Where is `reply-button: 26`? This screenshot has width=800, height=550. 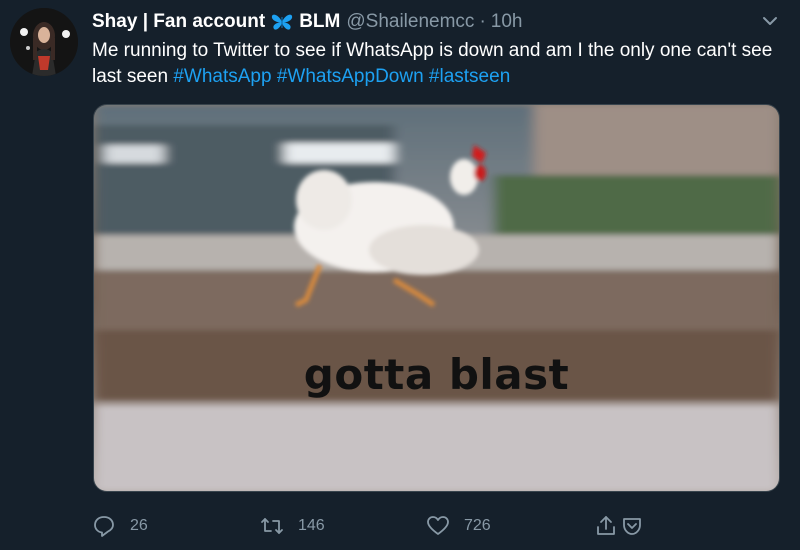 reply-button: 26 is located at coordinates (120, 526).